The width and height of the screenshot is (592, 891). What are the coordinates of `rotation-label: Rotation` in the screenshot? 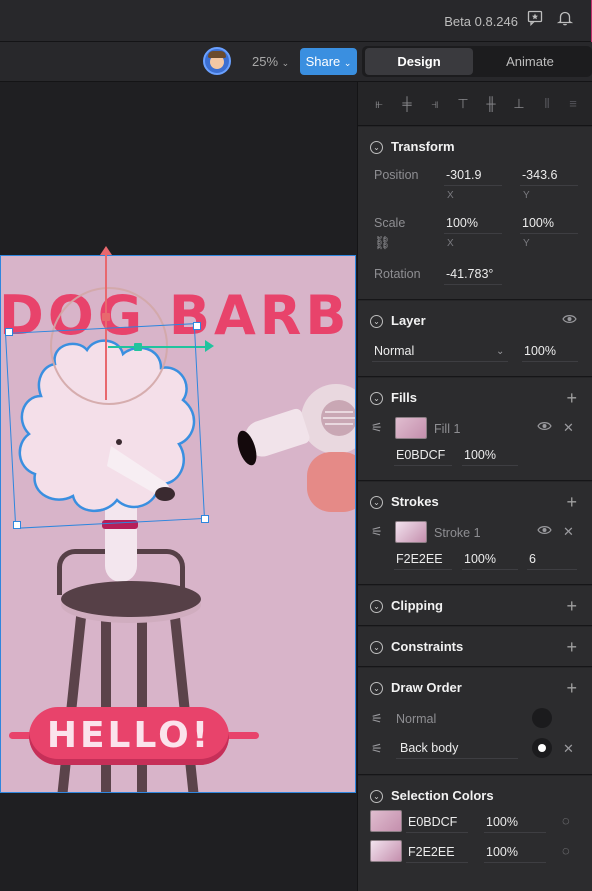 It's located at (397, 274).